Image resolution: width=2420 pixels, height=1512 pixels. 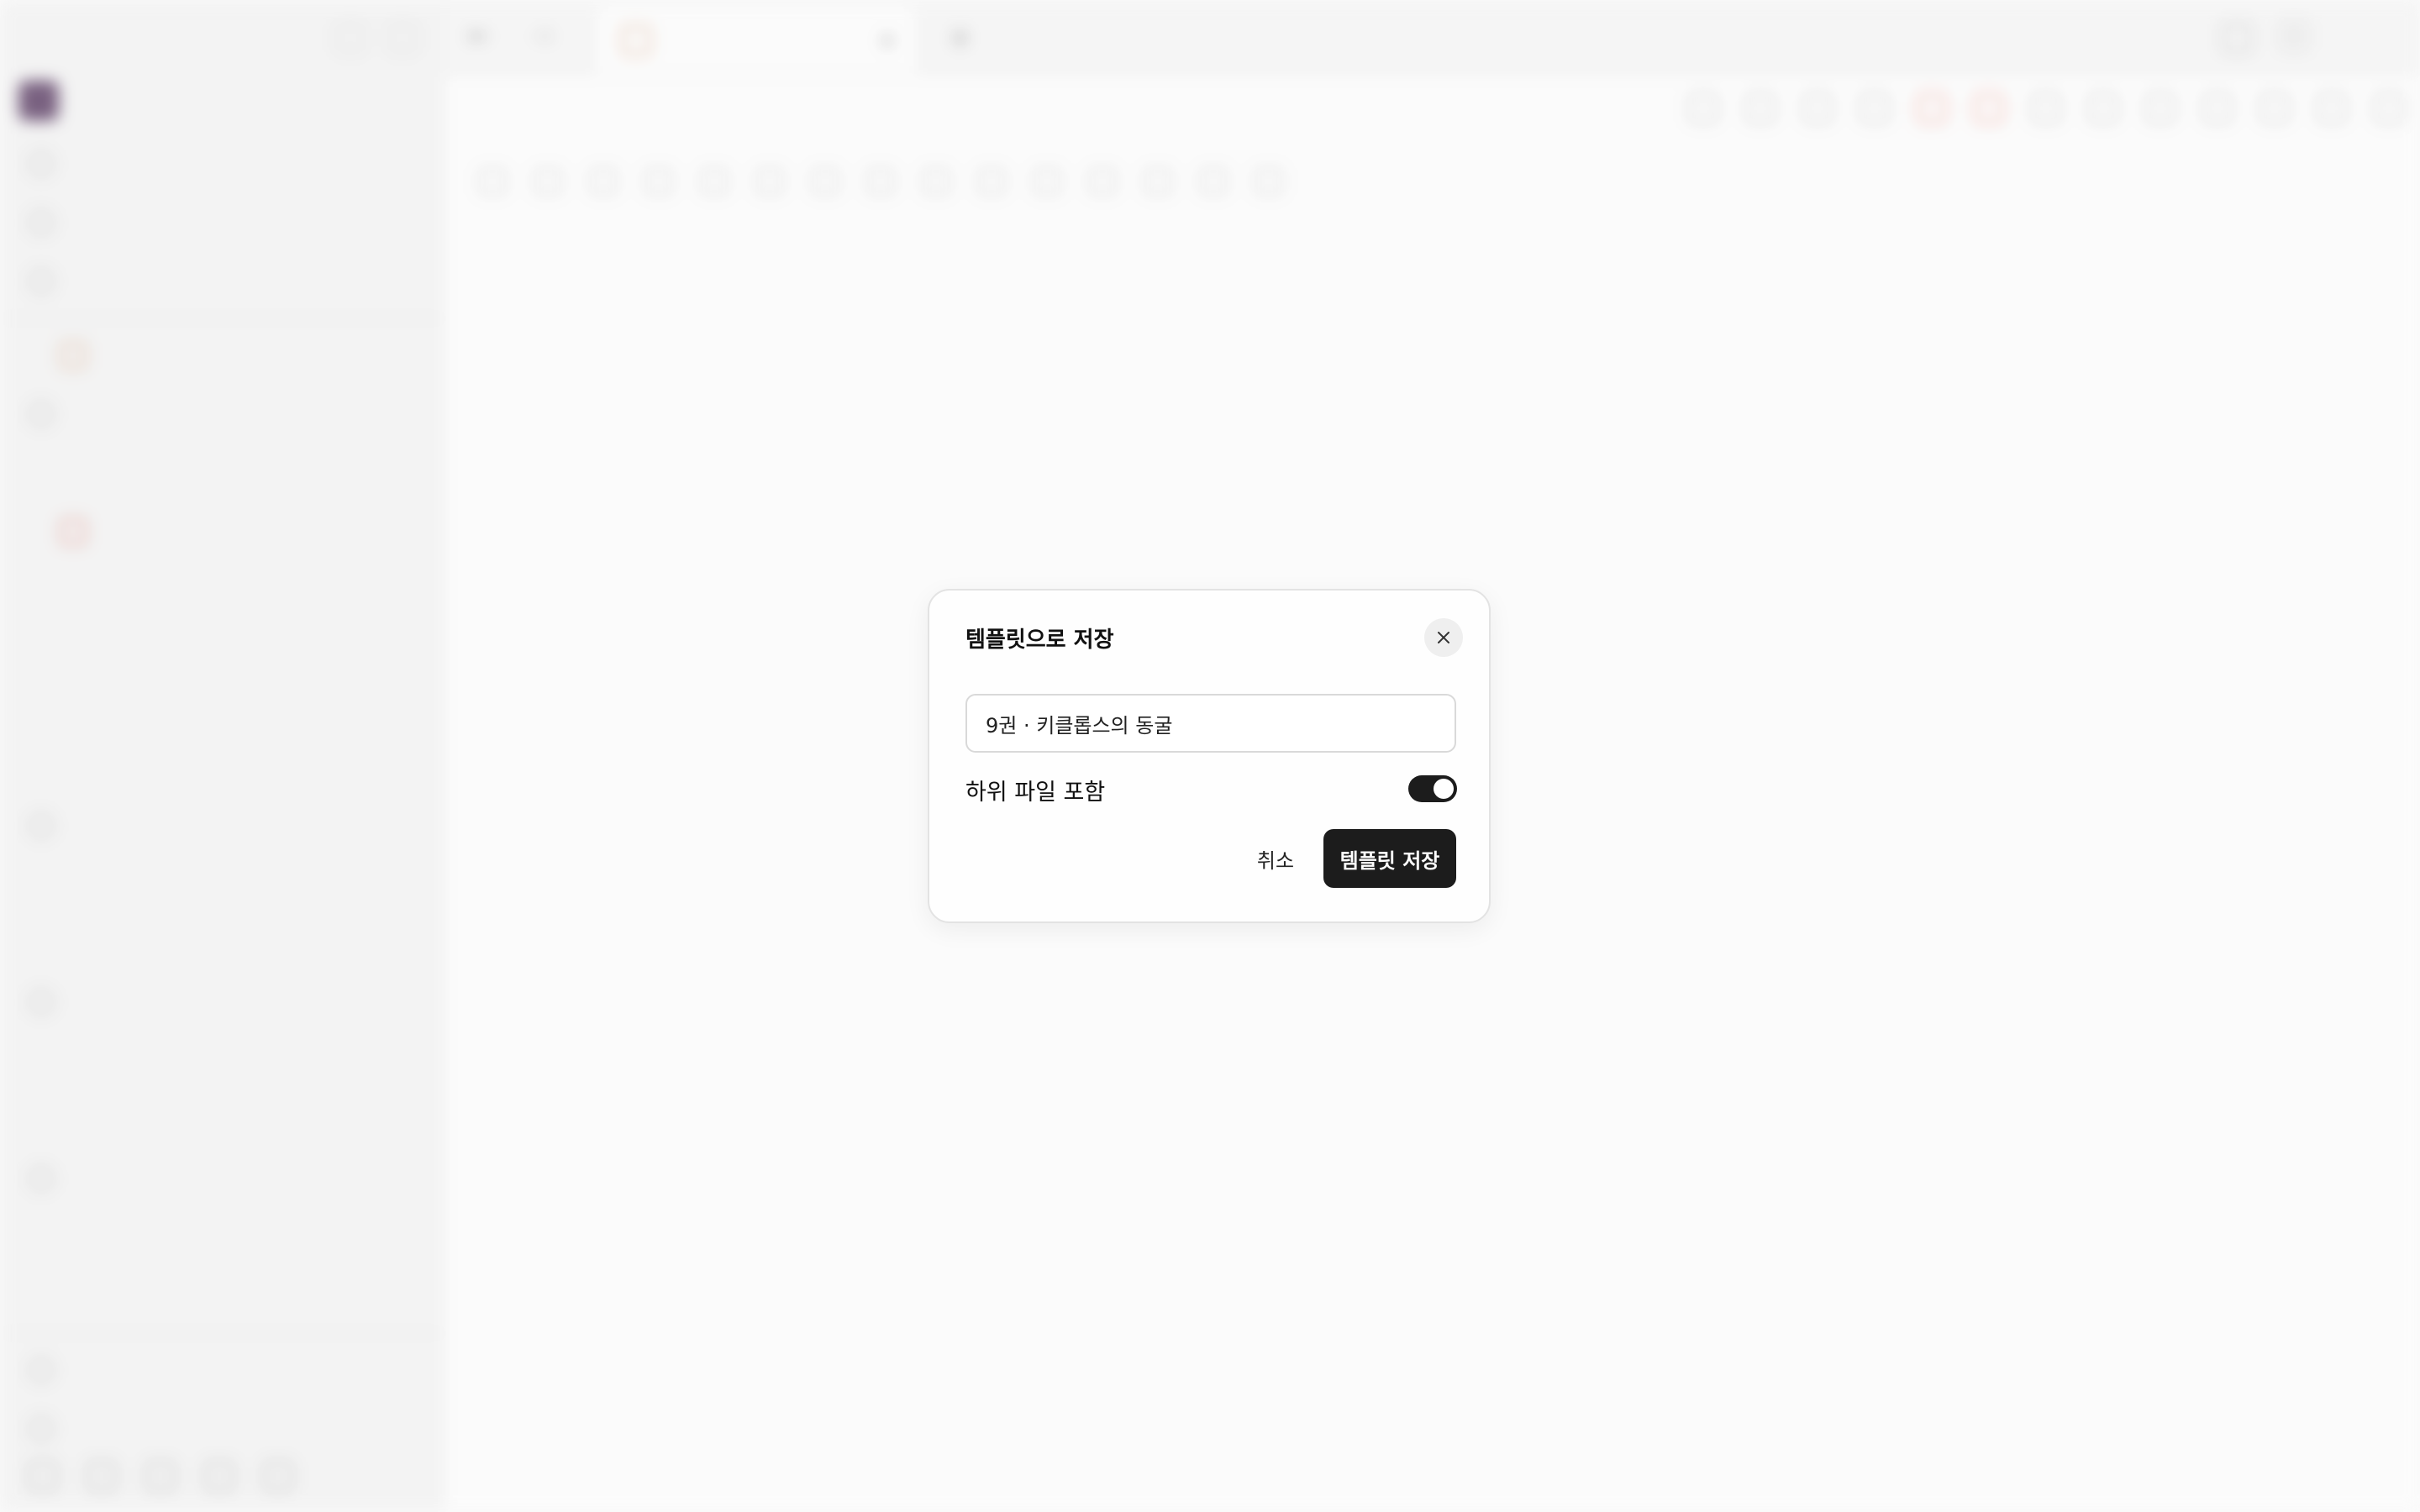 What do you see at coordinates (101, 1476) in the screenshot?
I see `people-icon` at bounding box center [101, 1476].